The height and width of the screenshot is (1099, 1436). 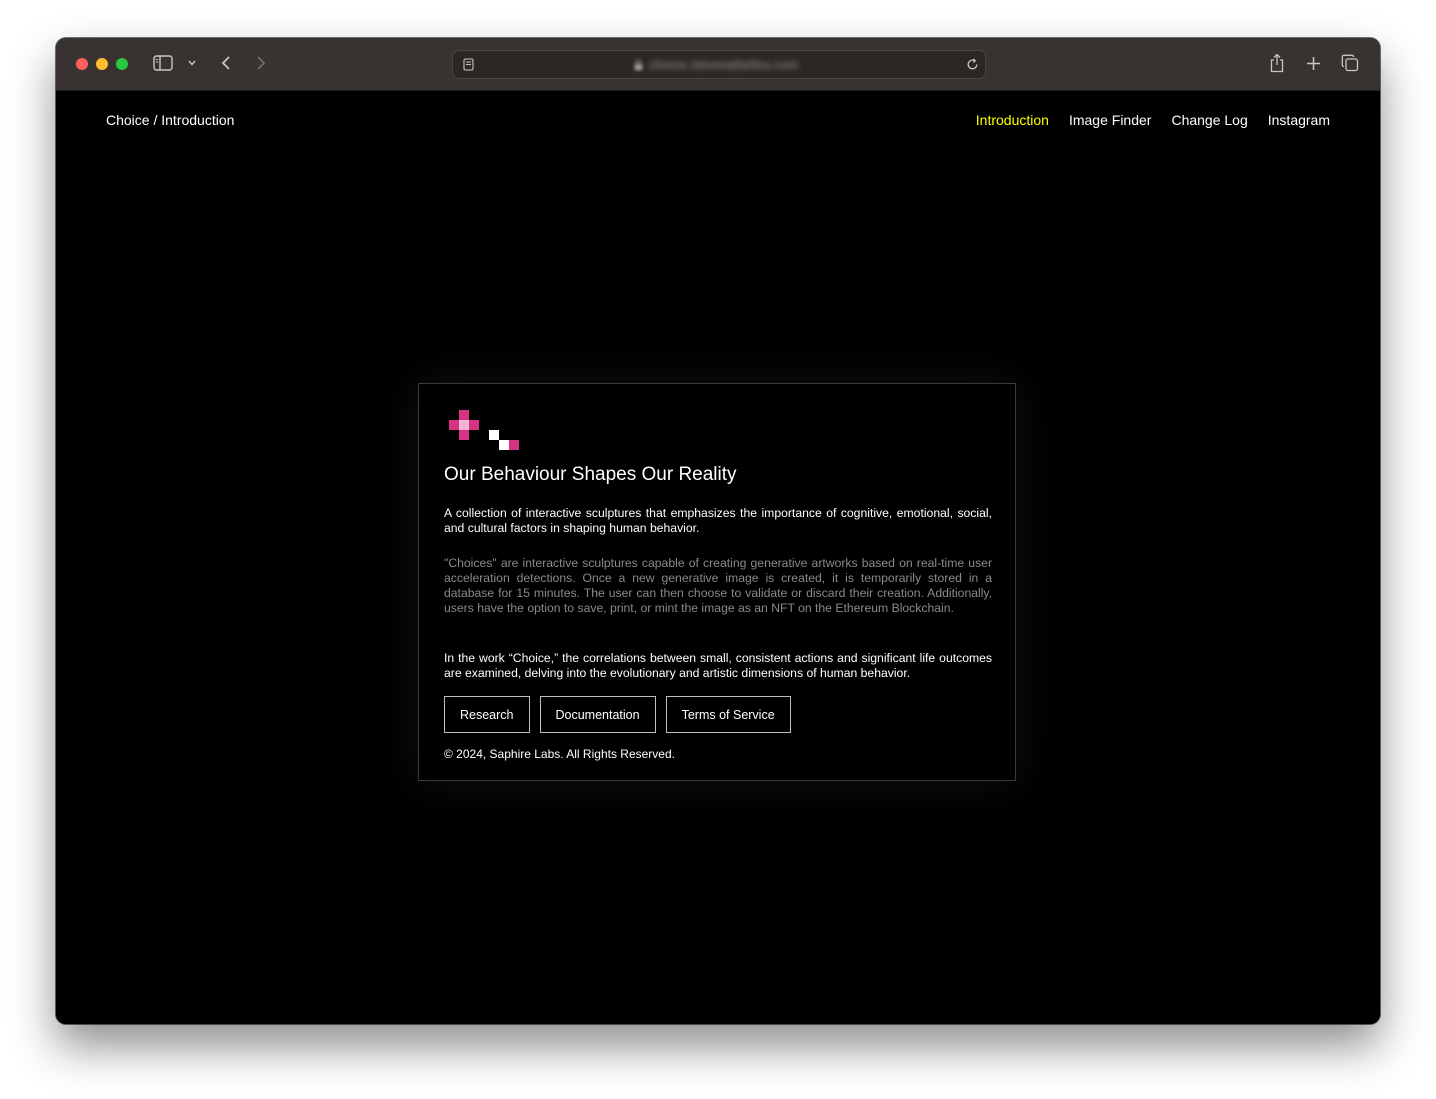 What do you see at coordinates (102, 64) in the screenshot?
I see `minimize-window-button` at bounding box center [102, 64].